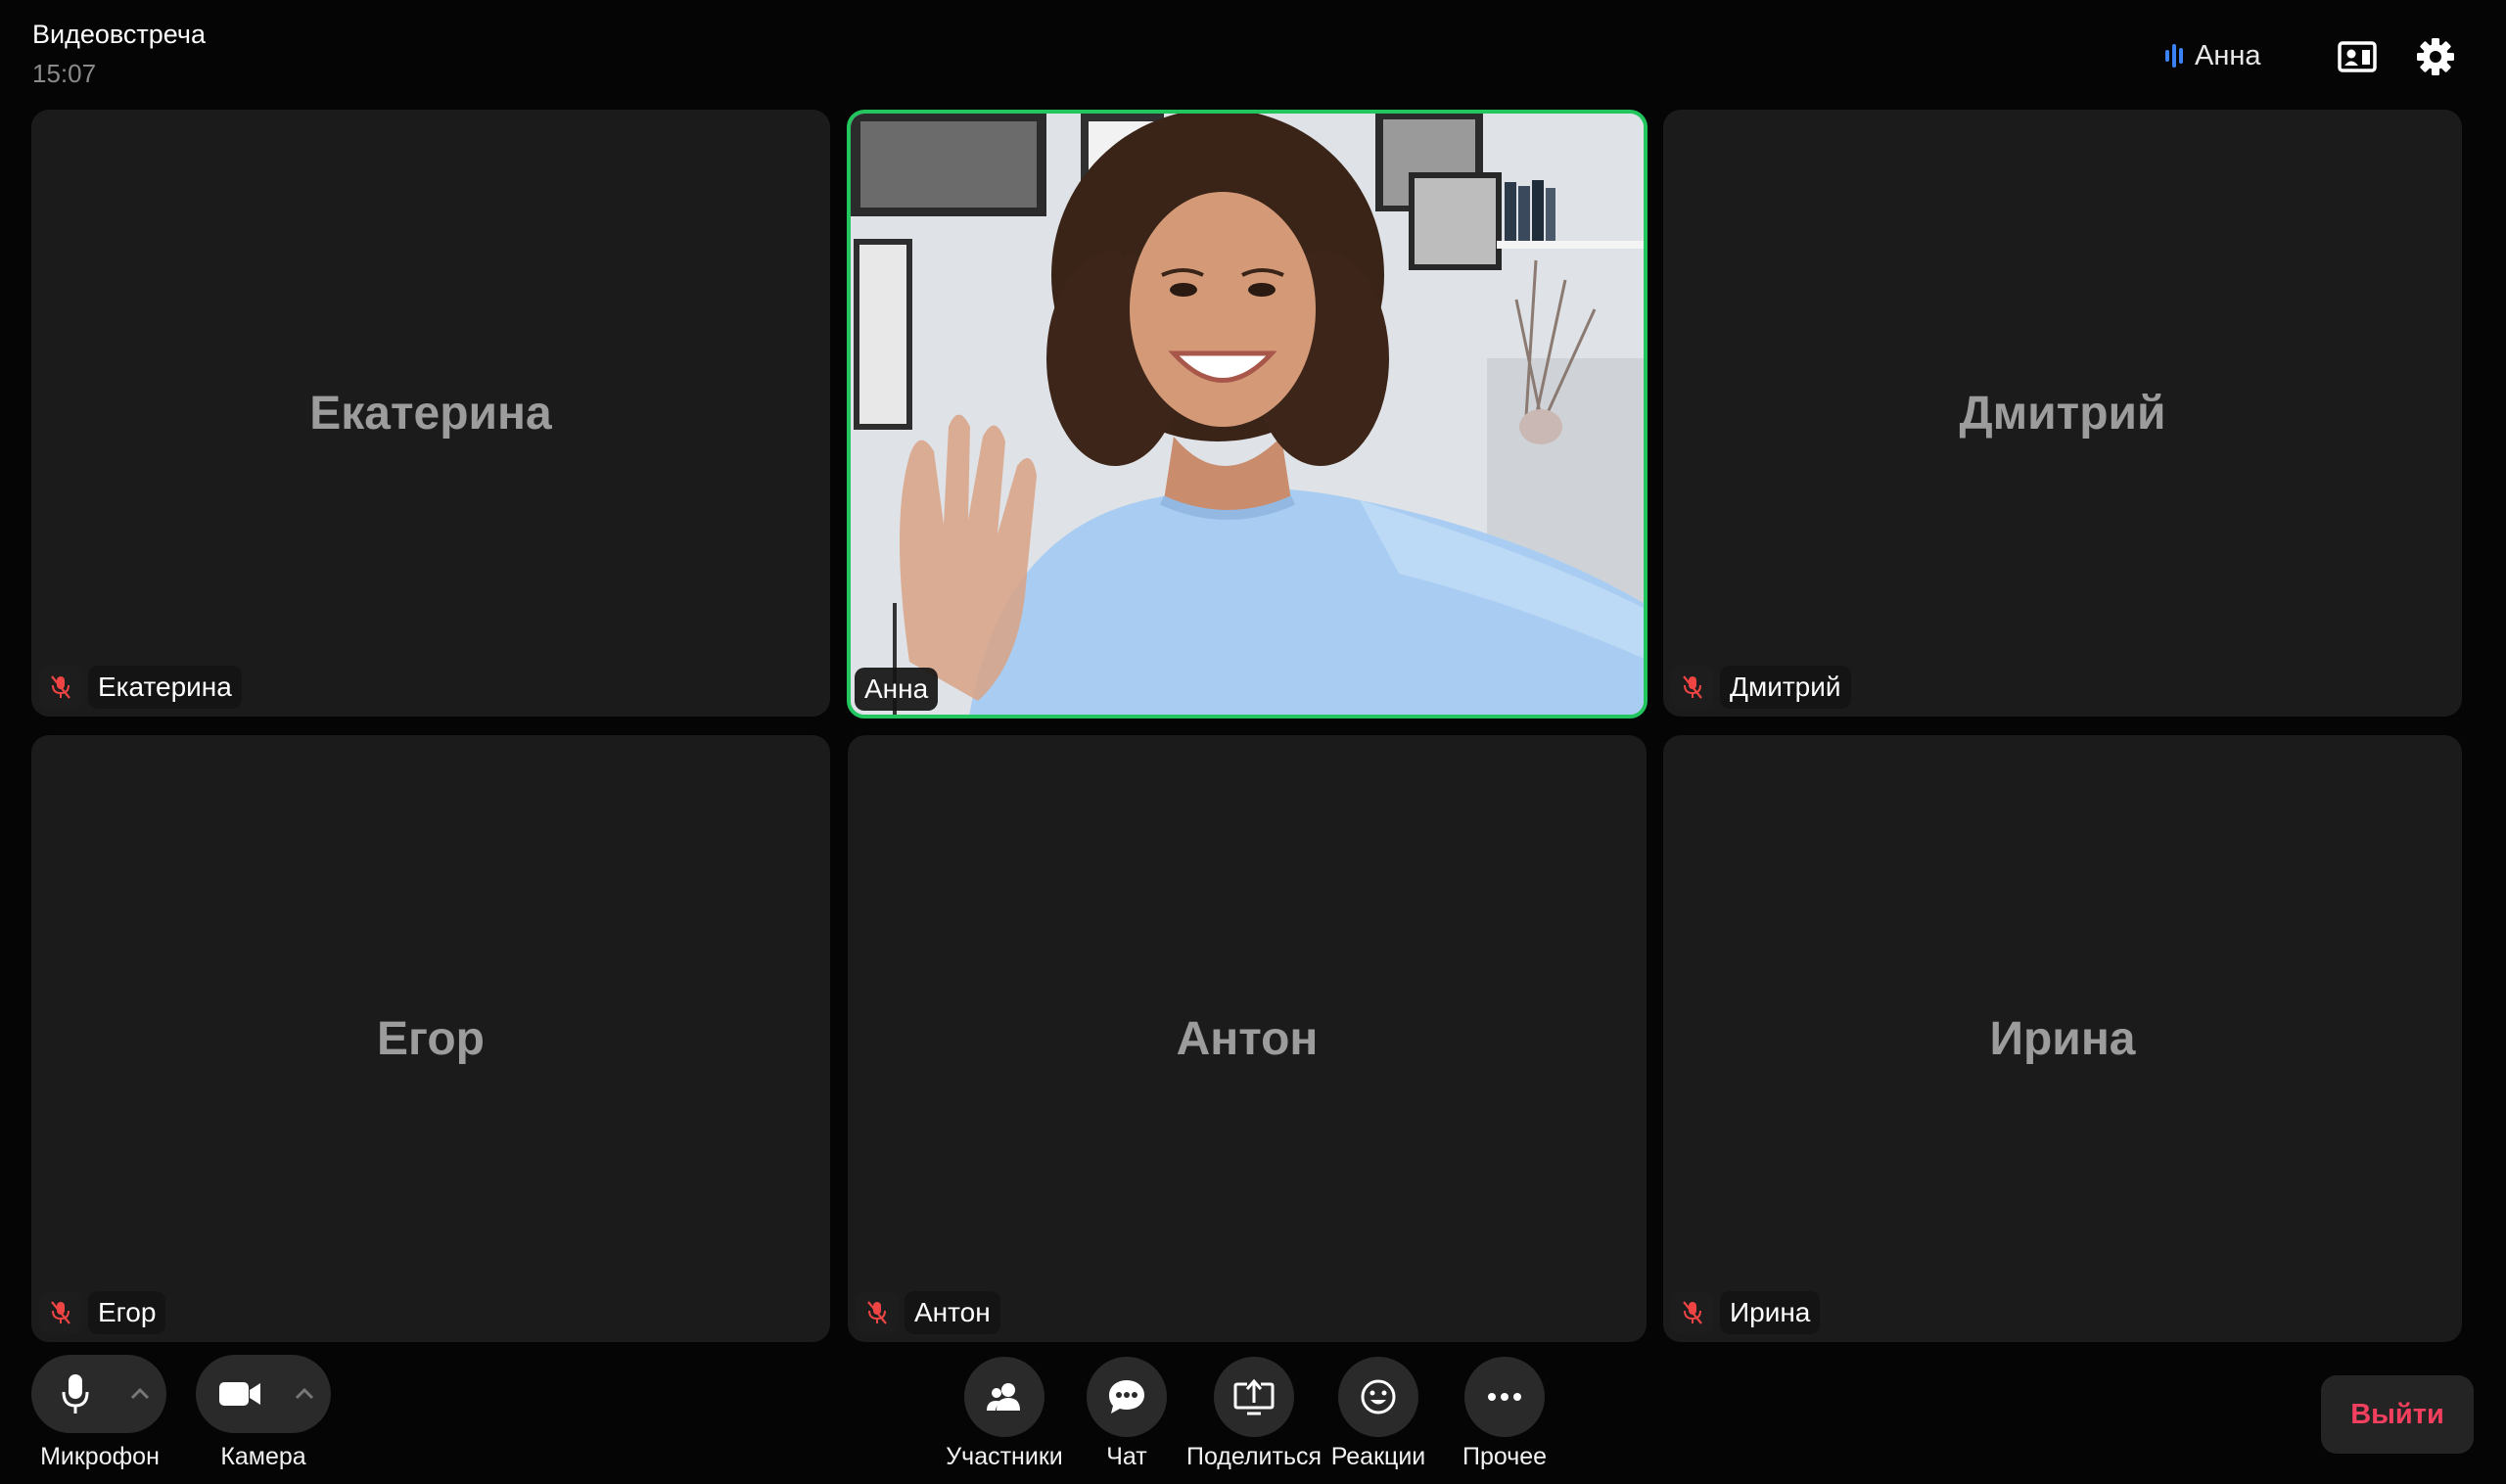 Image resolution: width=2506 pixels, height=1484 pixels. I want to click on participant-tile-ekaterina: Екатерина Екатерина, so click(430, 413).